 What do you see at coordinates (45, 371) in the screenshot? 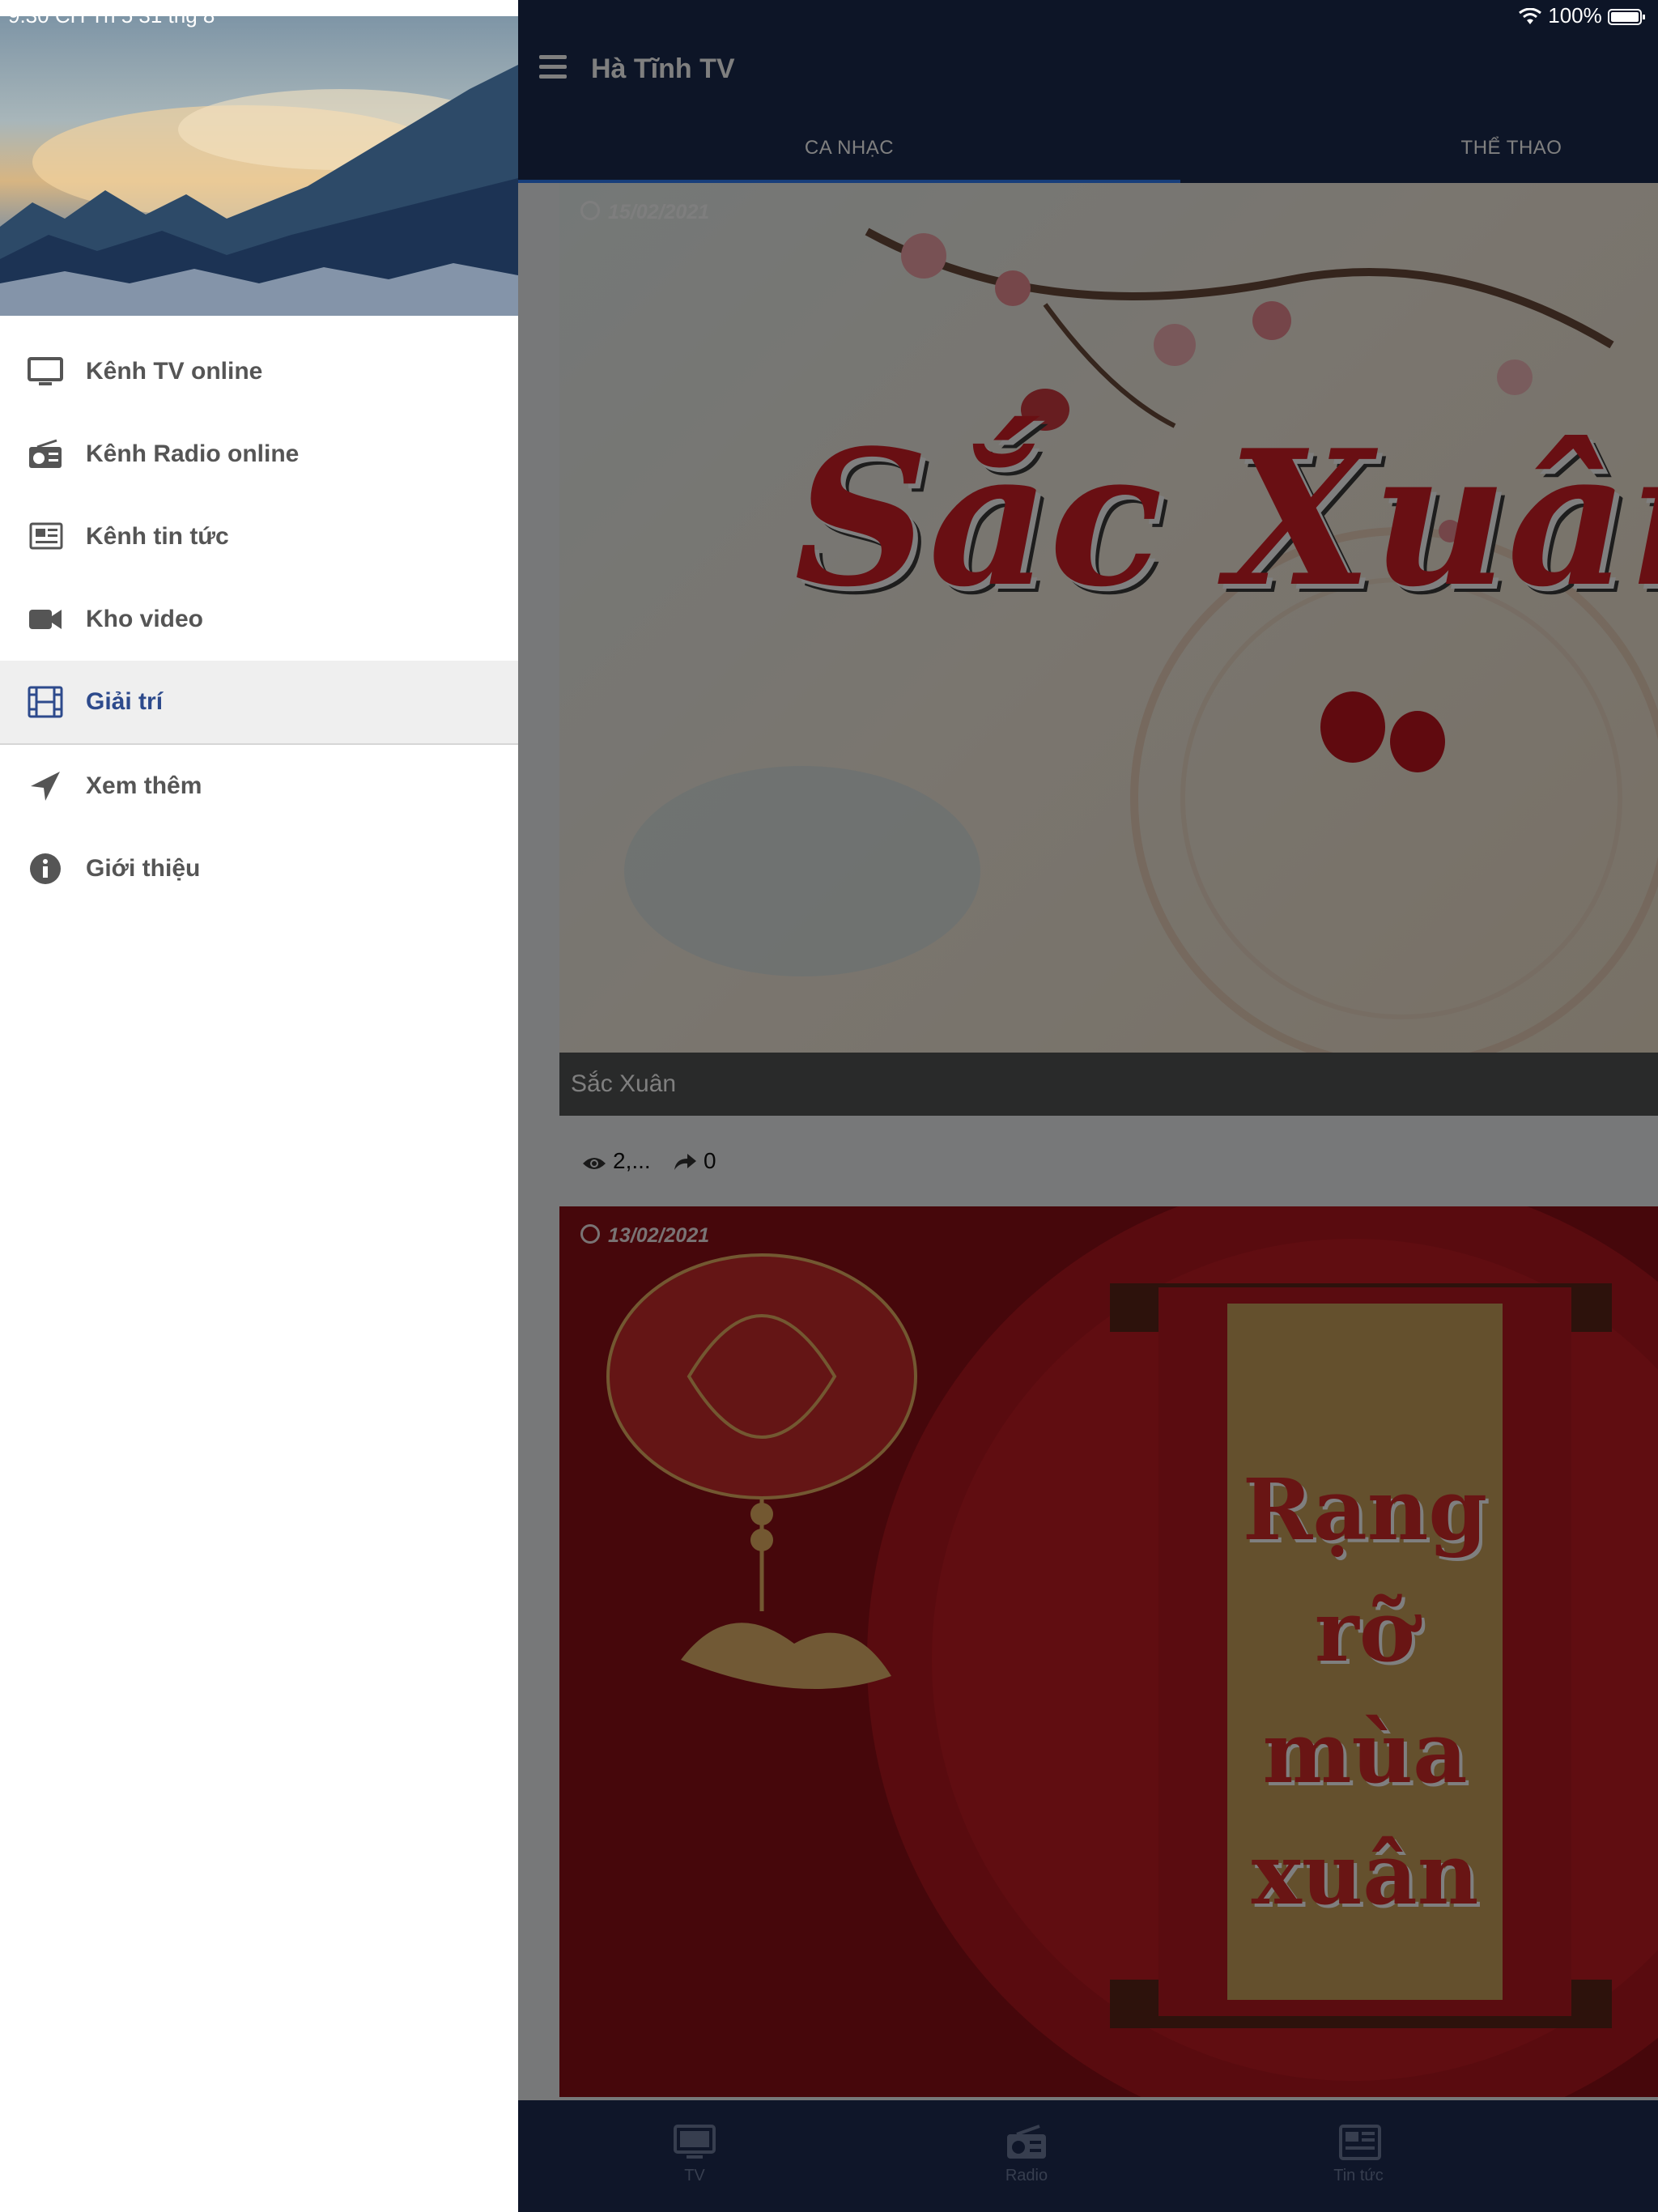
I see `tv-icon` at bounding box center [45, 371].